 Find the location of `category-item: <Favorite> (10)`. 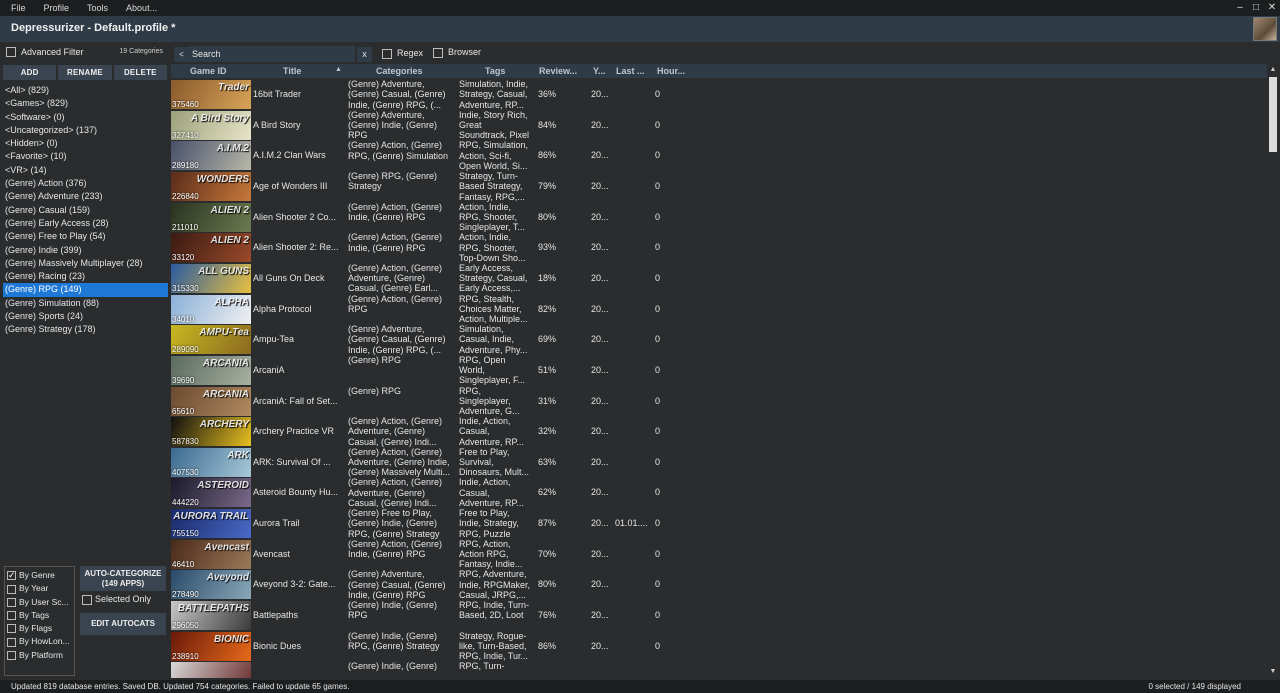

category-item: <Favorite> (10) is located at coordinates (85, 156).